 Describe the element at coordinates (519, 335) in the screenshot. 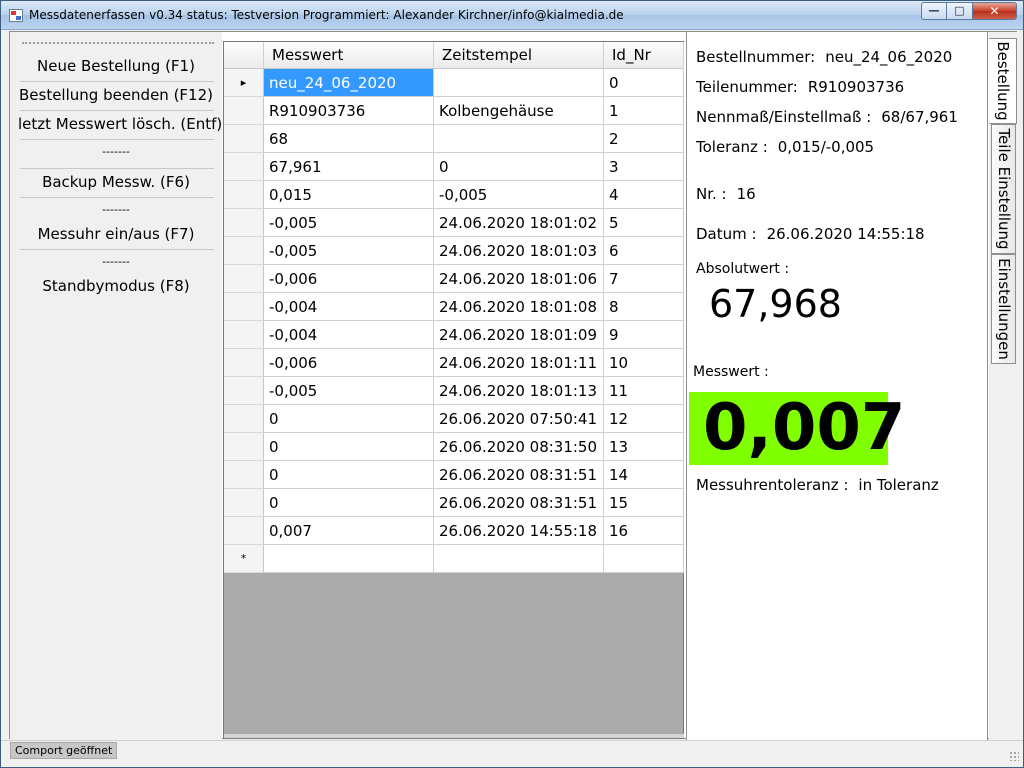

I see `zeitstempel-cell: 24.06.2020 18:01:09` at that location.